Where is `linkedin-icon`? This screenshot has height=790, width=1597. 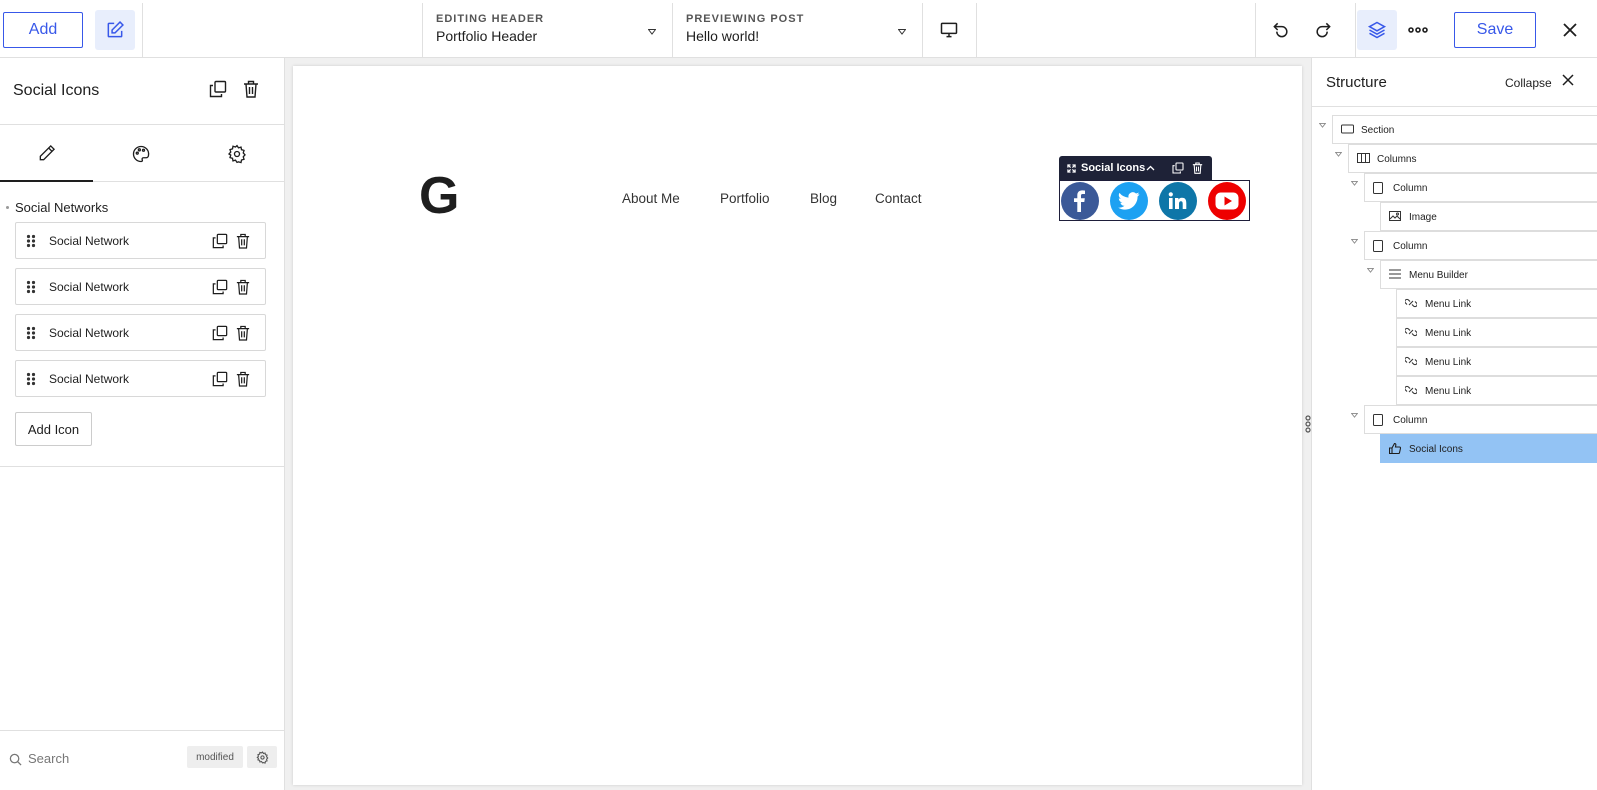 linkedin-icon is located at coordinates (1178, 201).